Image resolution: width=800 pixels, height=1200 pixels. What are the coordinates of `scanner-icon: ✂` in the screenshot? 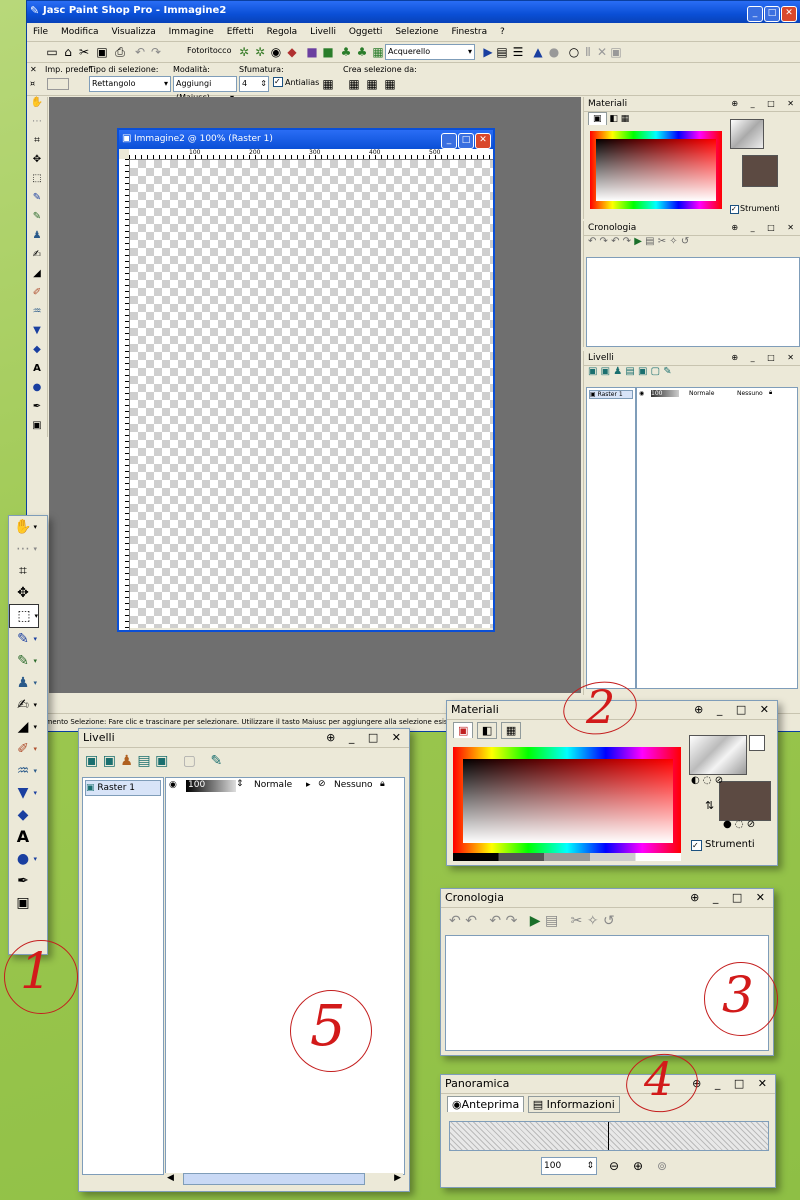 It's located at (84, 52).